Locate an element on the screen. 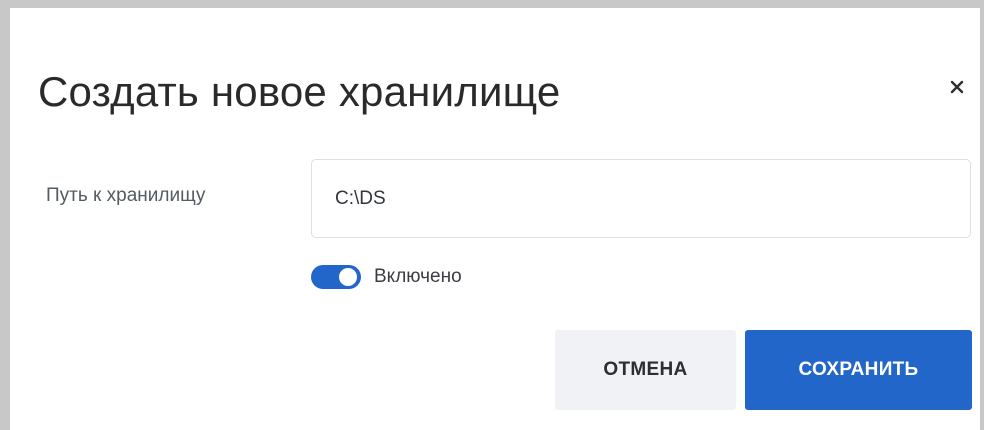  enabled-toggle-label: Включено is located at coordinates (418, 276).